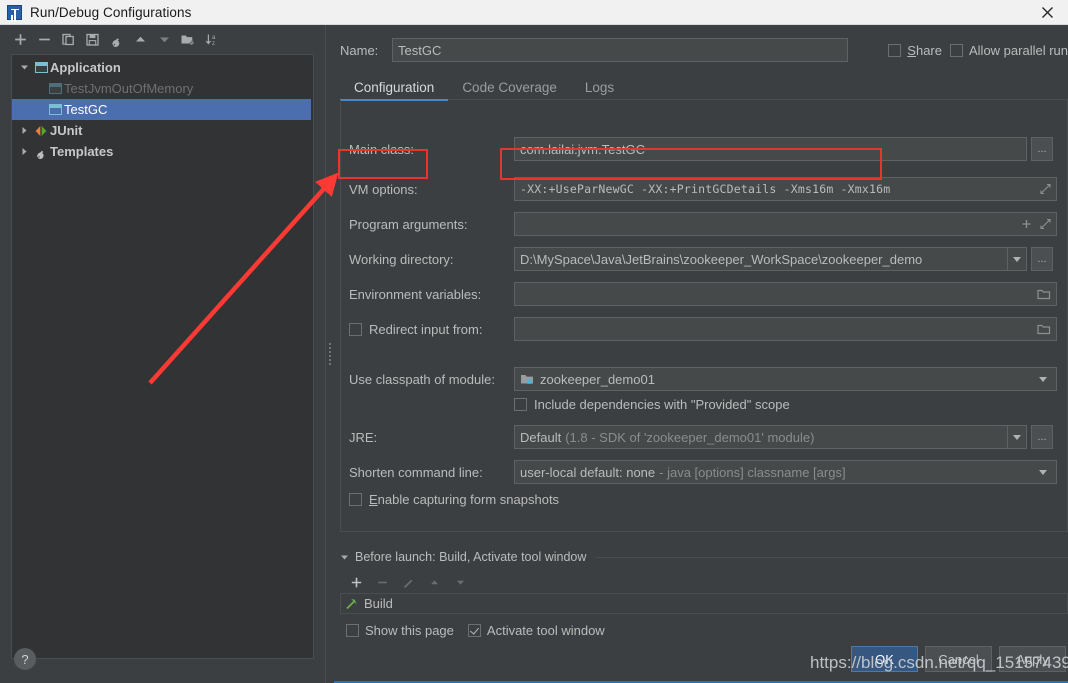  I want to click on splitter-grip-icon, so click(330, 354).